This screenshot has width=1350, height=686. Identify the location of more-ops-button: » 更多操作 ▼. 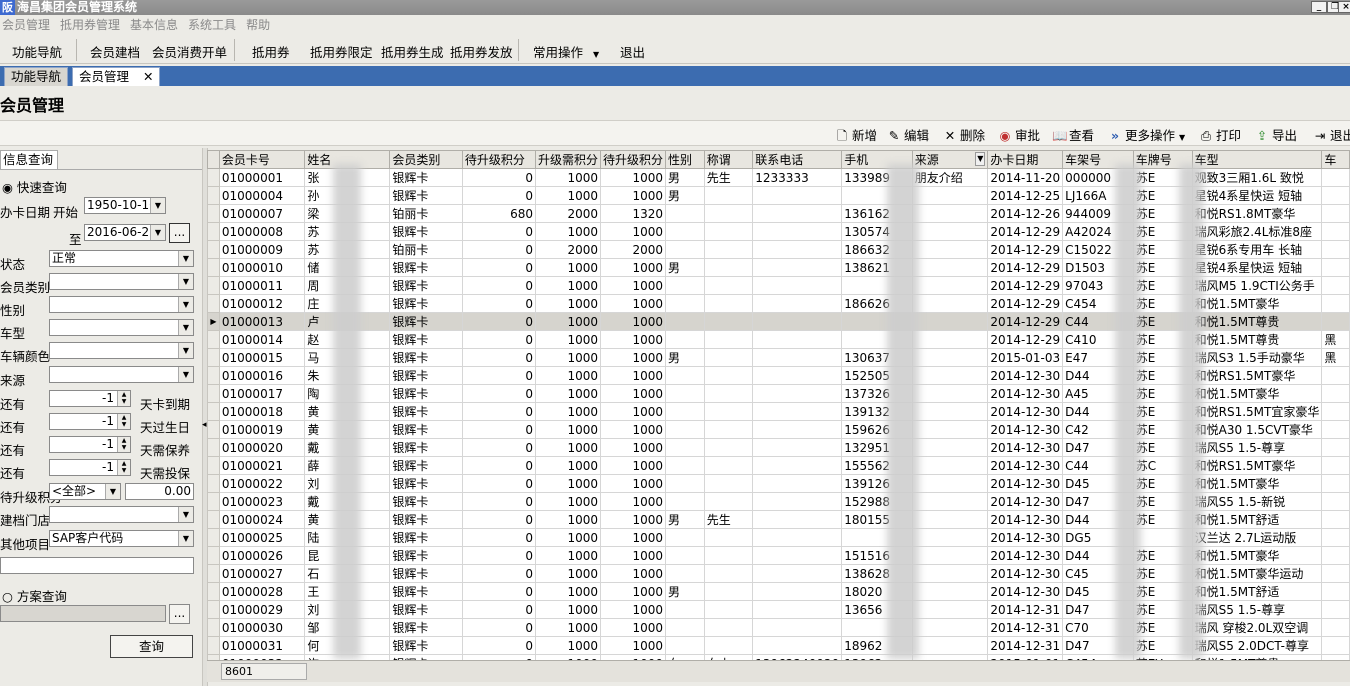
(1146, 134).